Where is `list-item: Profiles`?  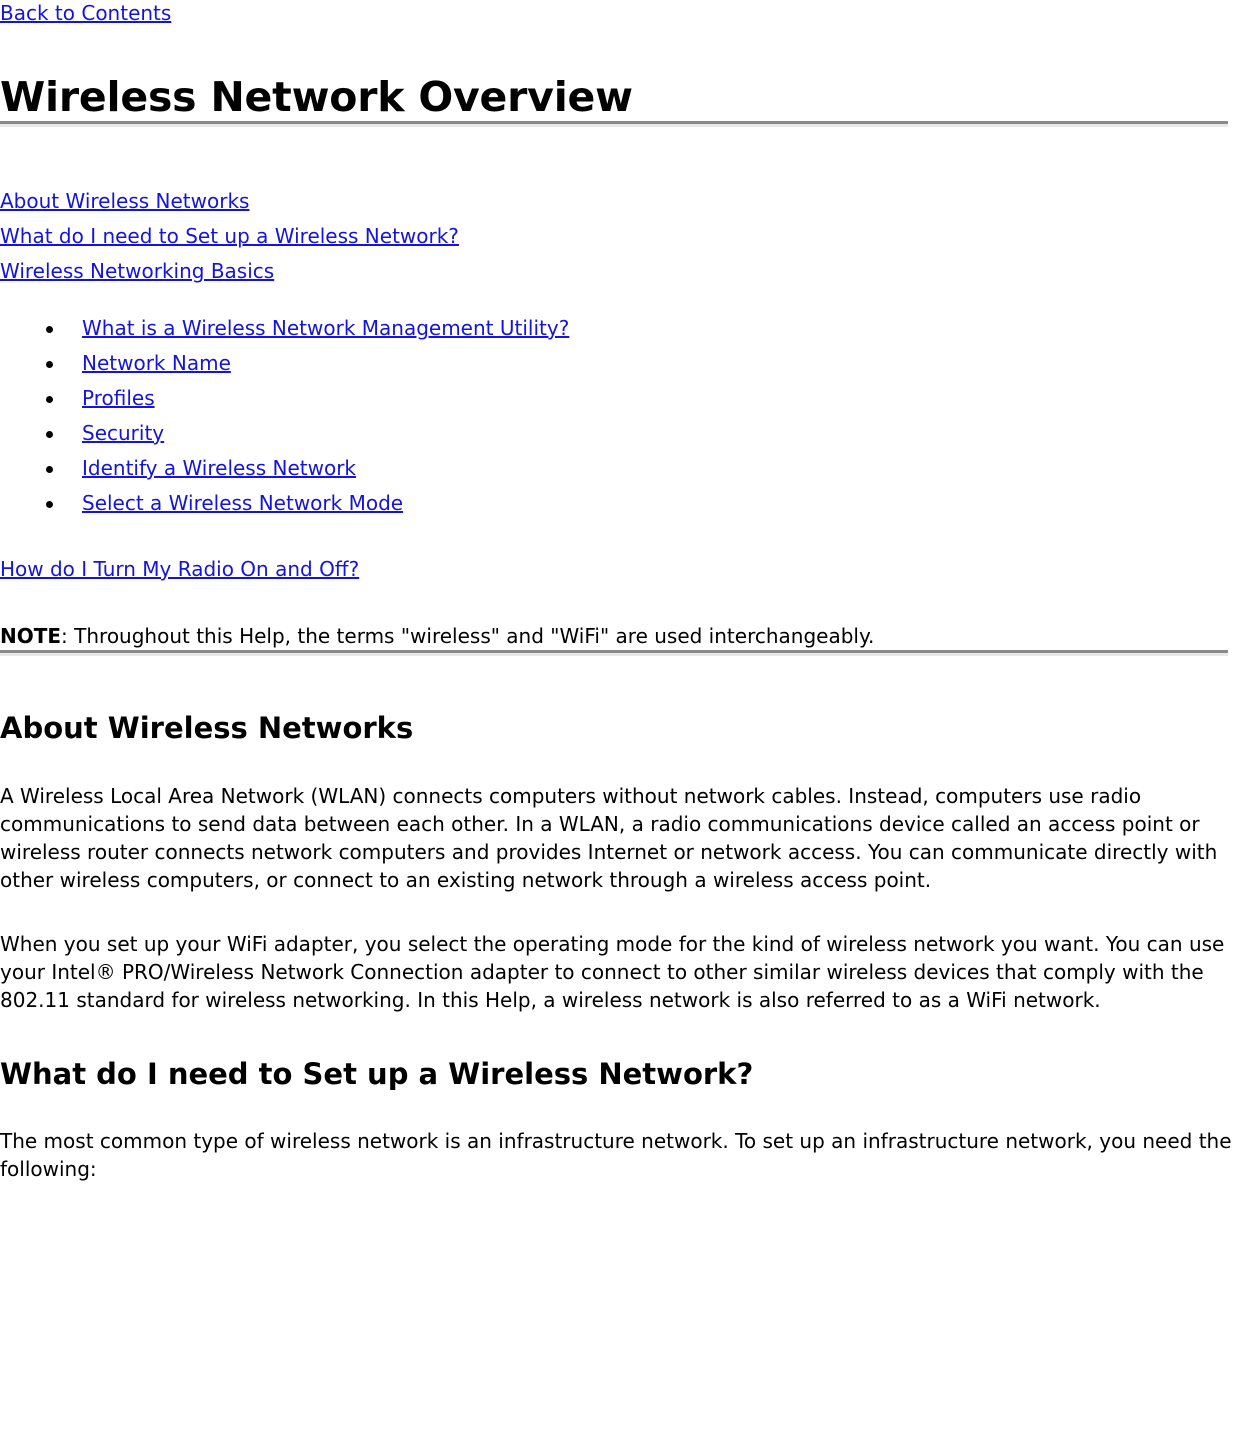 list-item: Profiles is located at coordinates (616, 398).